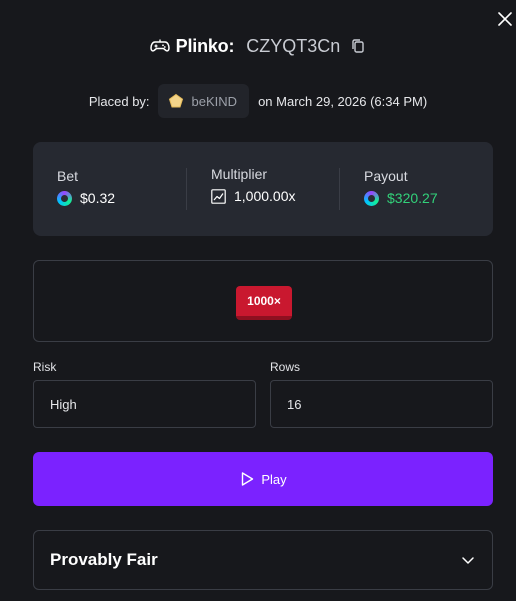 The height and width of the screenshot is (601, 516). I want to click on risk-field: High, so click(144, 404).